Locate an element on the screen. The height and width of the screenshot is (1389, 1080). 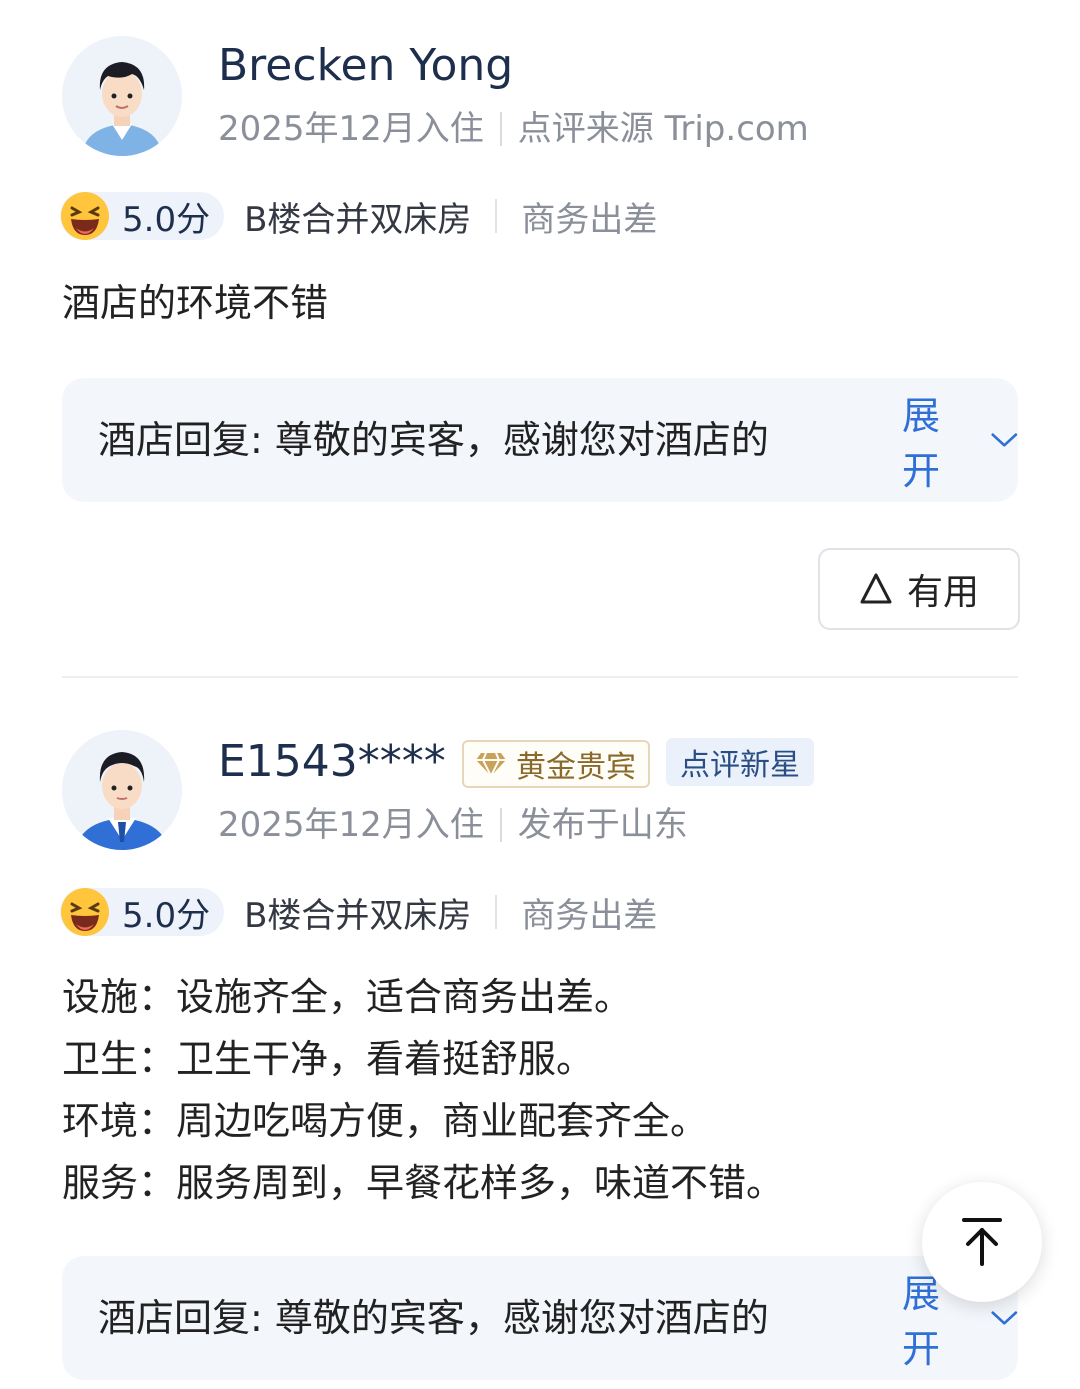
username: E1543**** is located at coordinates (332, 761).